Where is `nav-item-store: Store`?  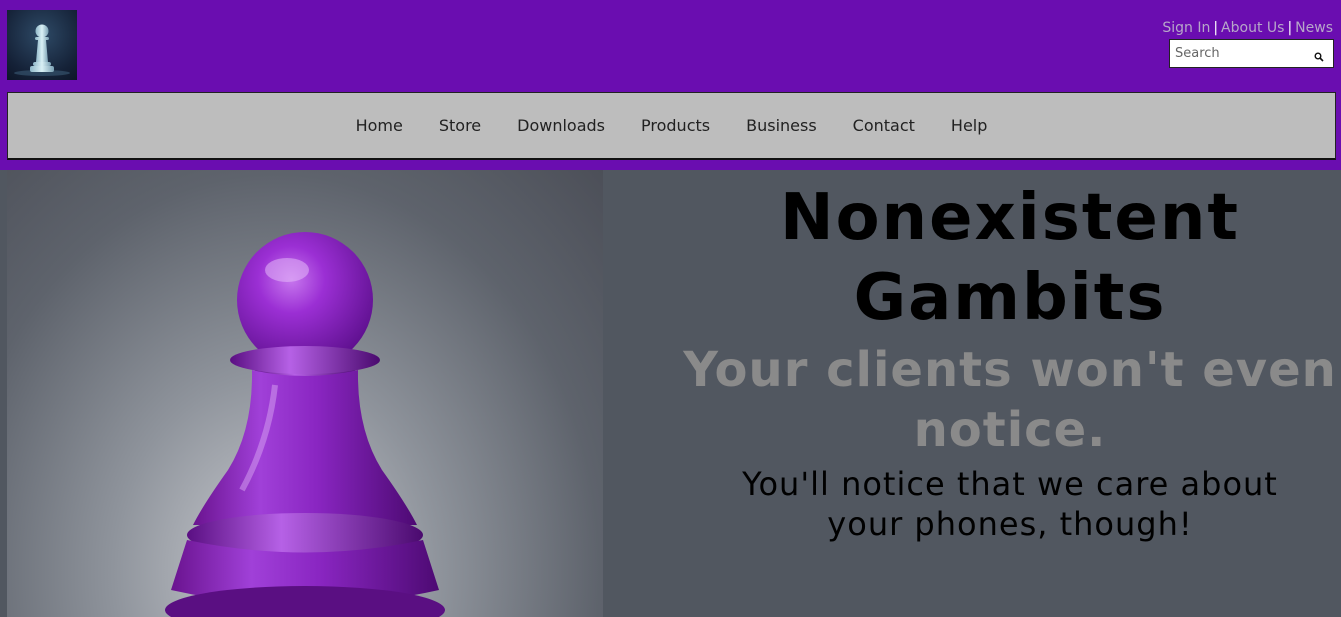 nav-item-store: Store is located at coordinates (460, 125).